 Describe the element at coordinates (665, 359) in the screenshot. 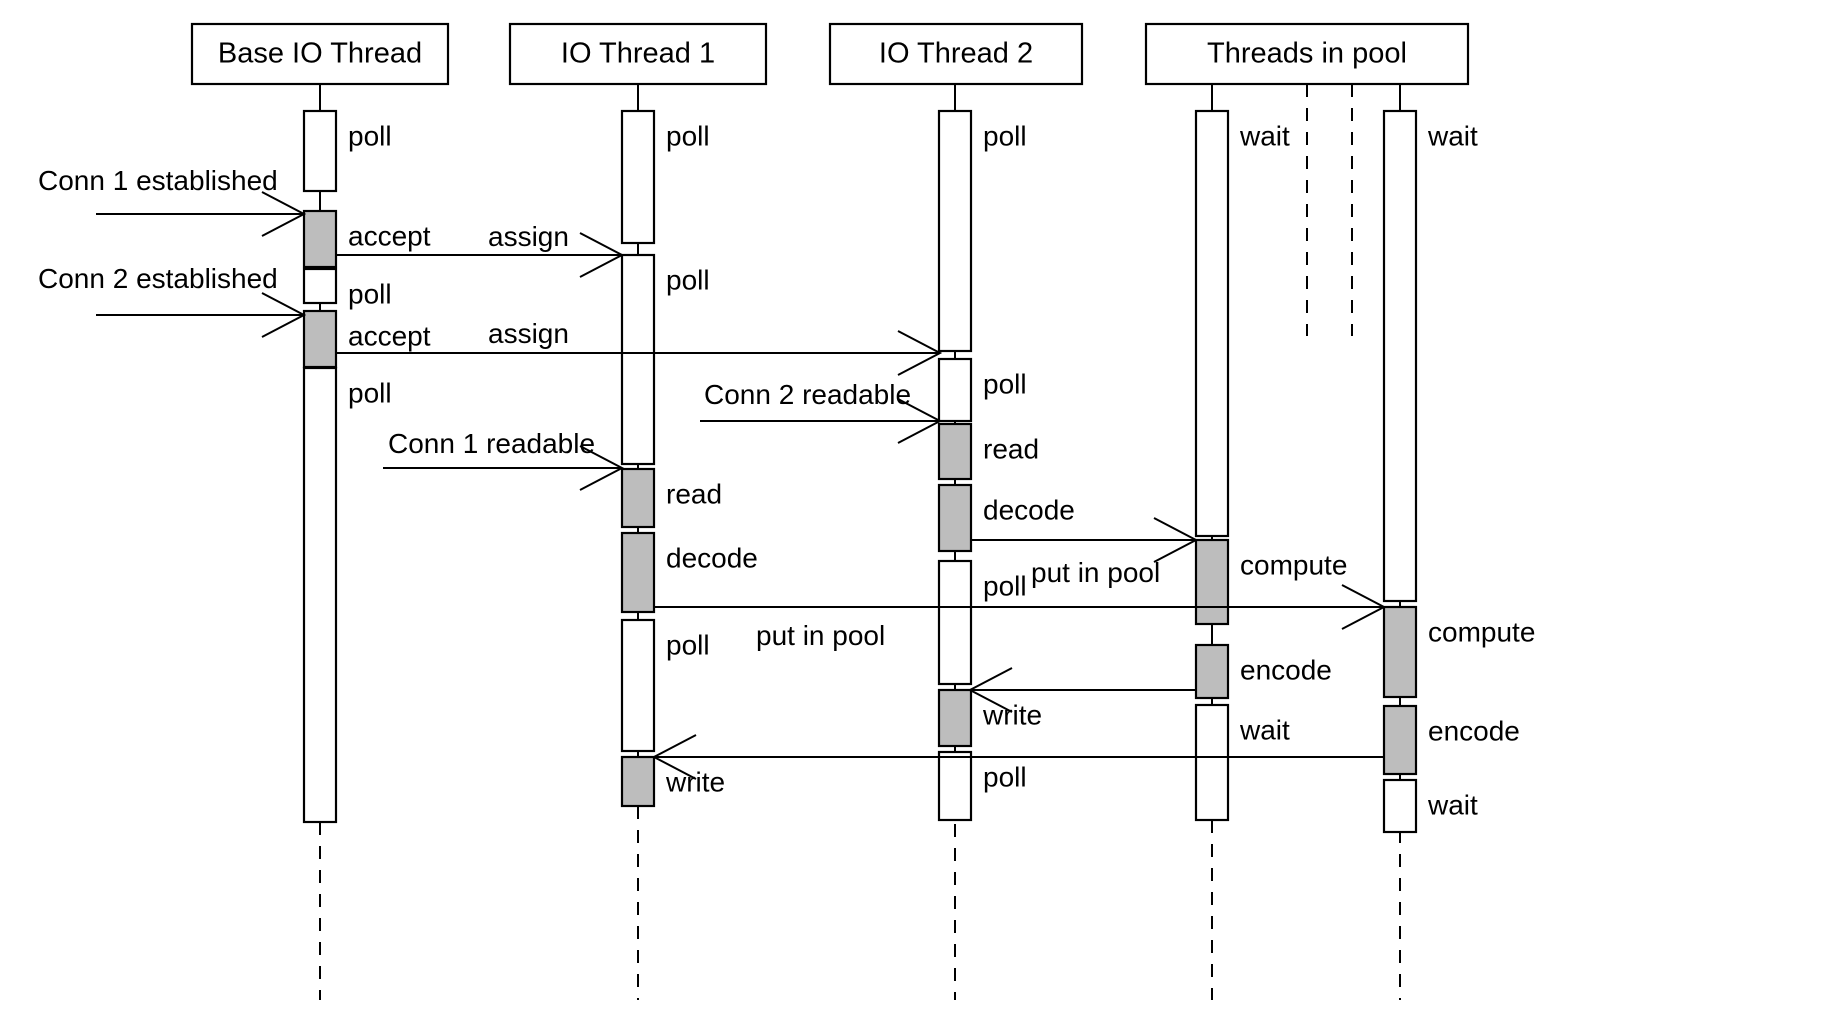

I see `activation-io1-poll-2: poll` at that location.